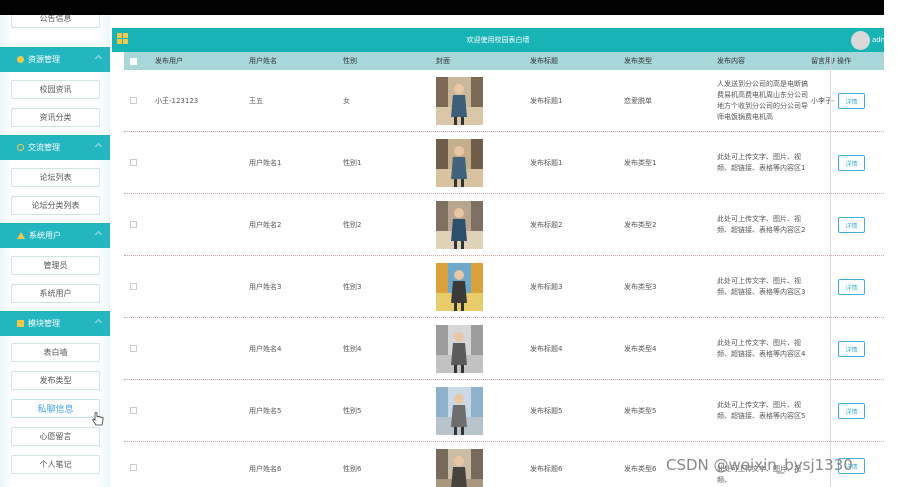  What do you see at coordinates (442, 7) in the screenshot?
I see `top-bar` at bounding box center [442, 7].